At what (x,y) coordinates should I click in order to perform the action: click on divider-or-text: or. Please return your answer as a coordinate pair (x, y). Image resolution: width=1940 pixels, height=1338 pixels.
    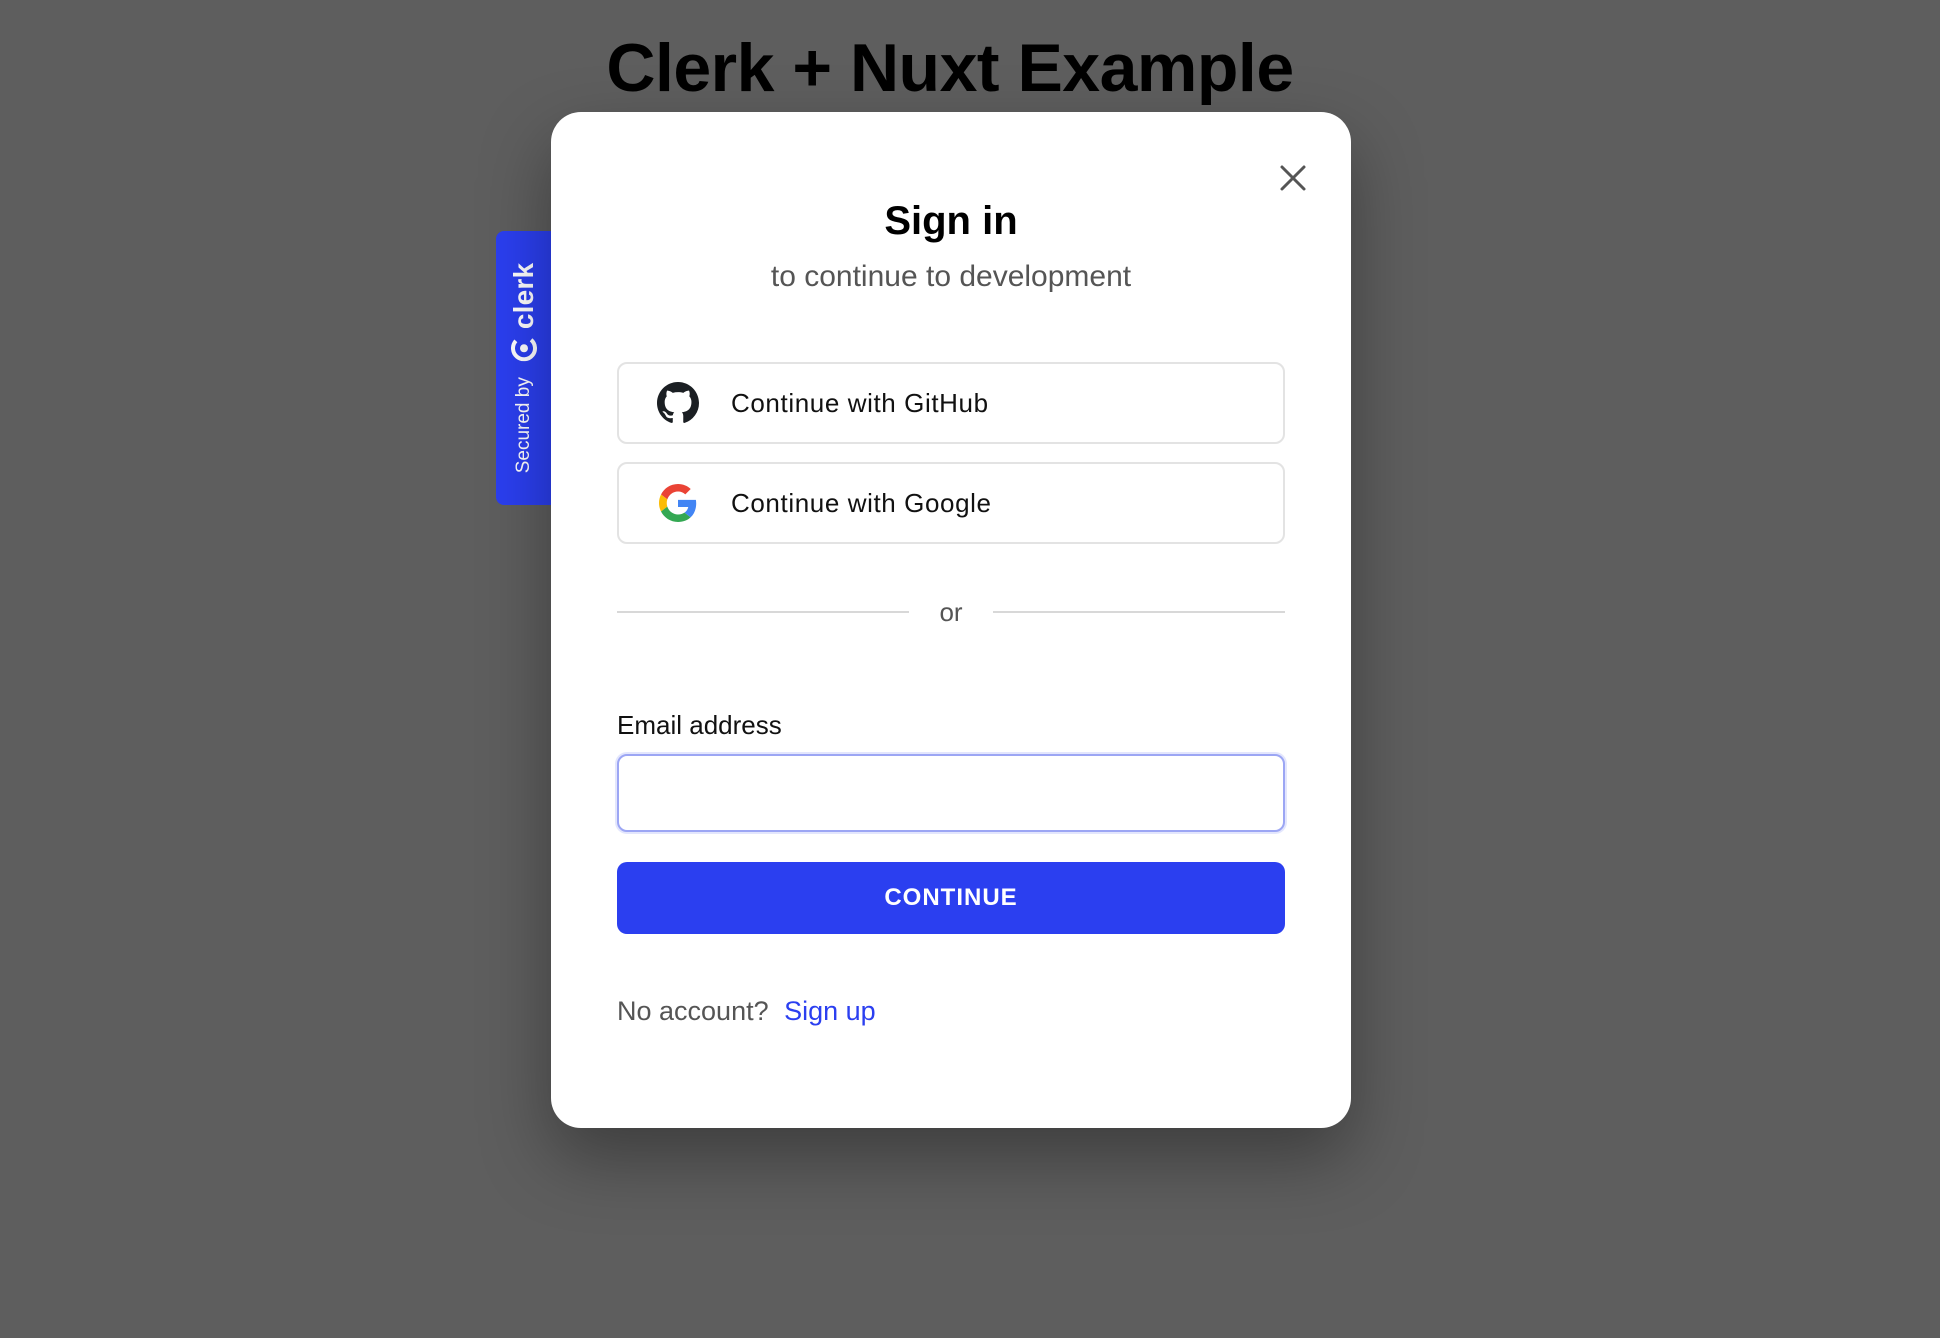
    Looking at the image, I should click on (951, 611).